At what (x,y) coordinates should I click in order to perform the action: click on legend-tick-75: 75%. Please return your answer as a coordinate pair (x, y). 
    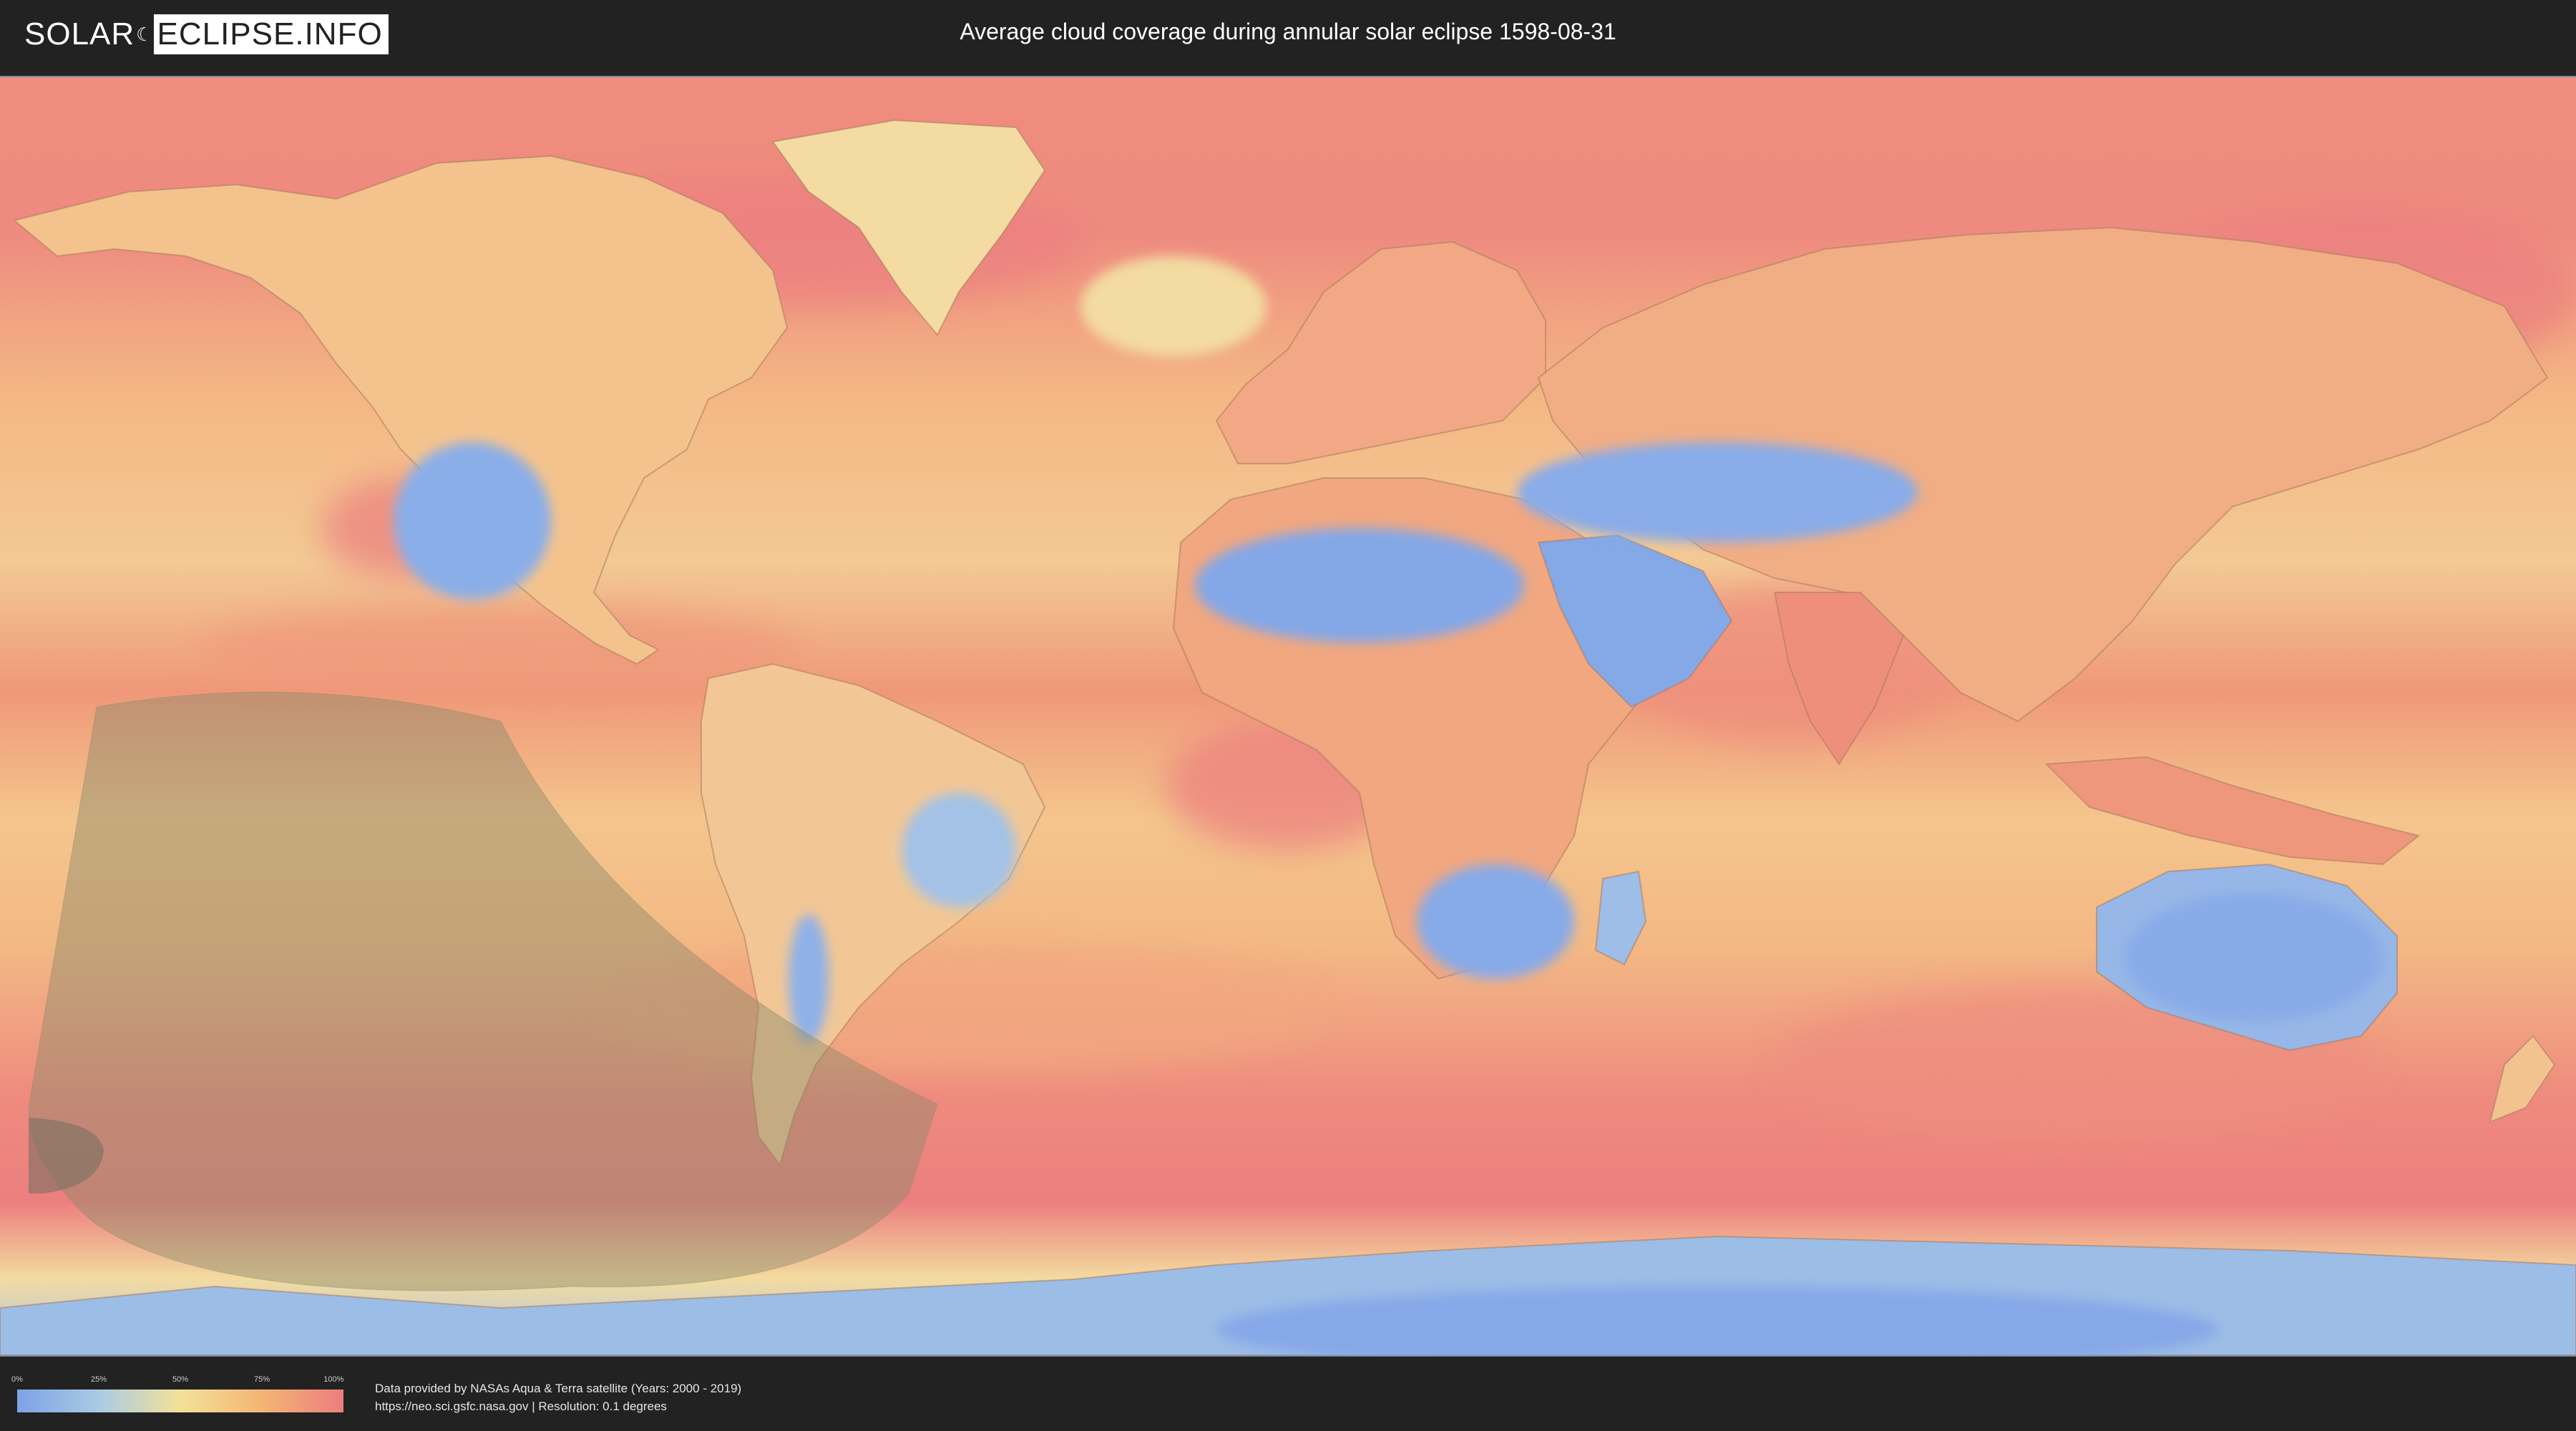
    Looking at the image, I should click on (261, 1379).